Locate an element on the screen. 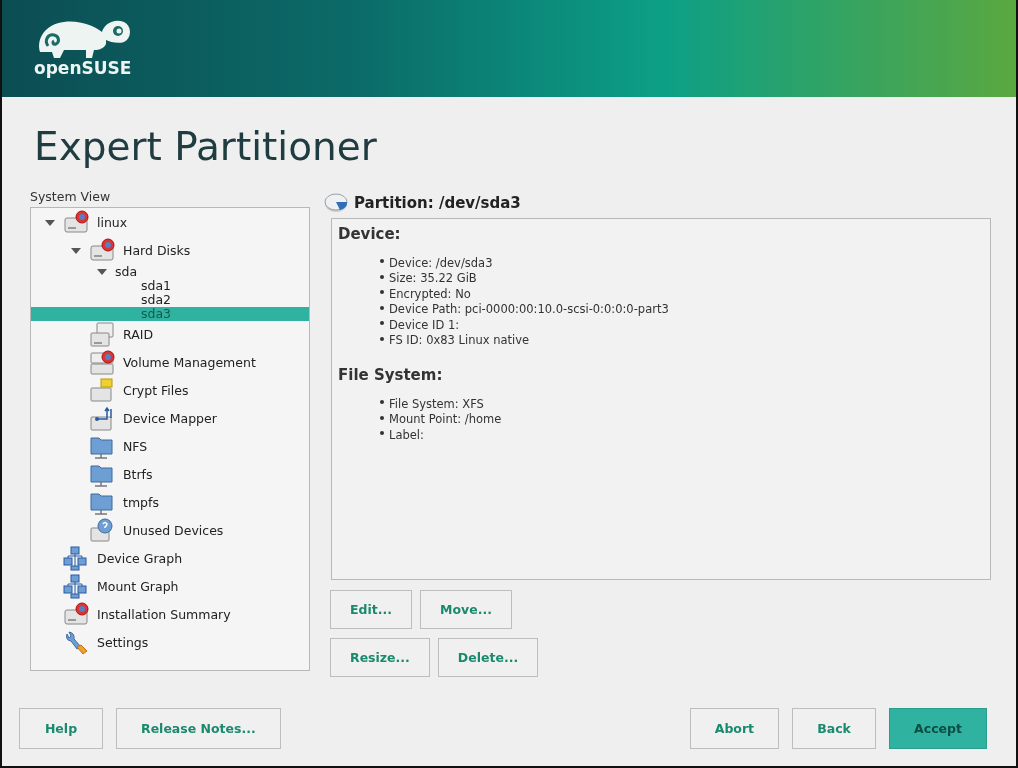 This screenshot has width=1018, height=768. tree-row: Btrfs is located at coordinates (170, 475).